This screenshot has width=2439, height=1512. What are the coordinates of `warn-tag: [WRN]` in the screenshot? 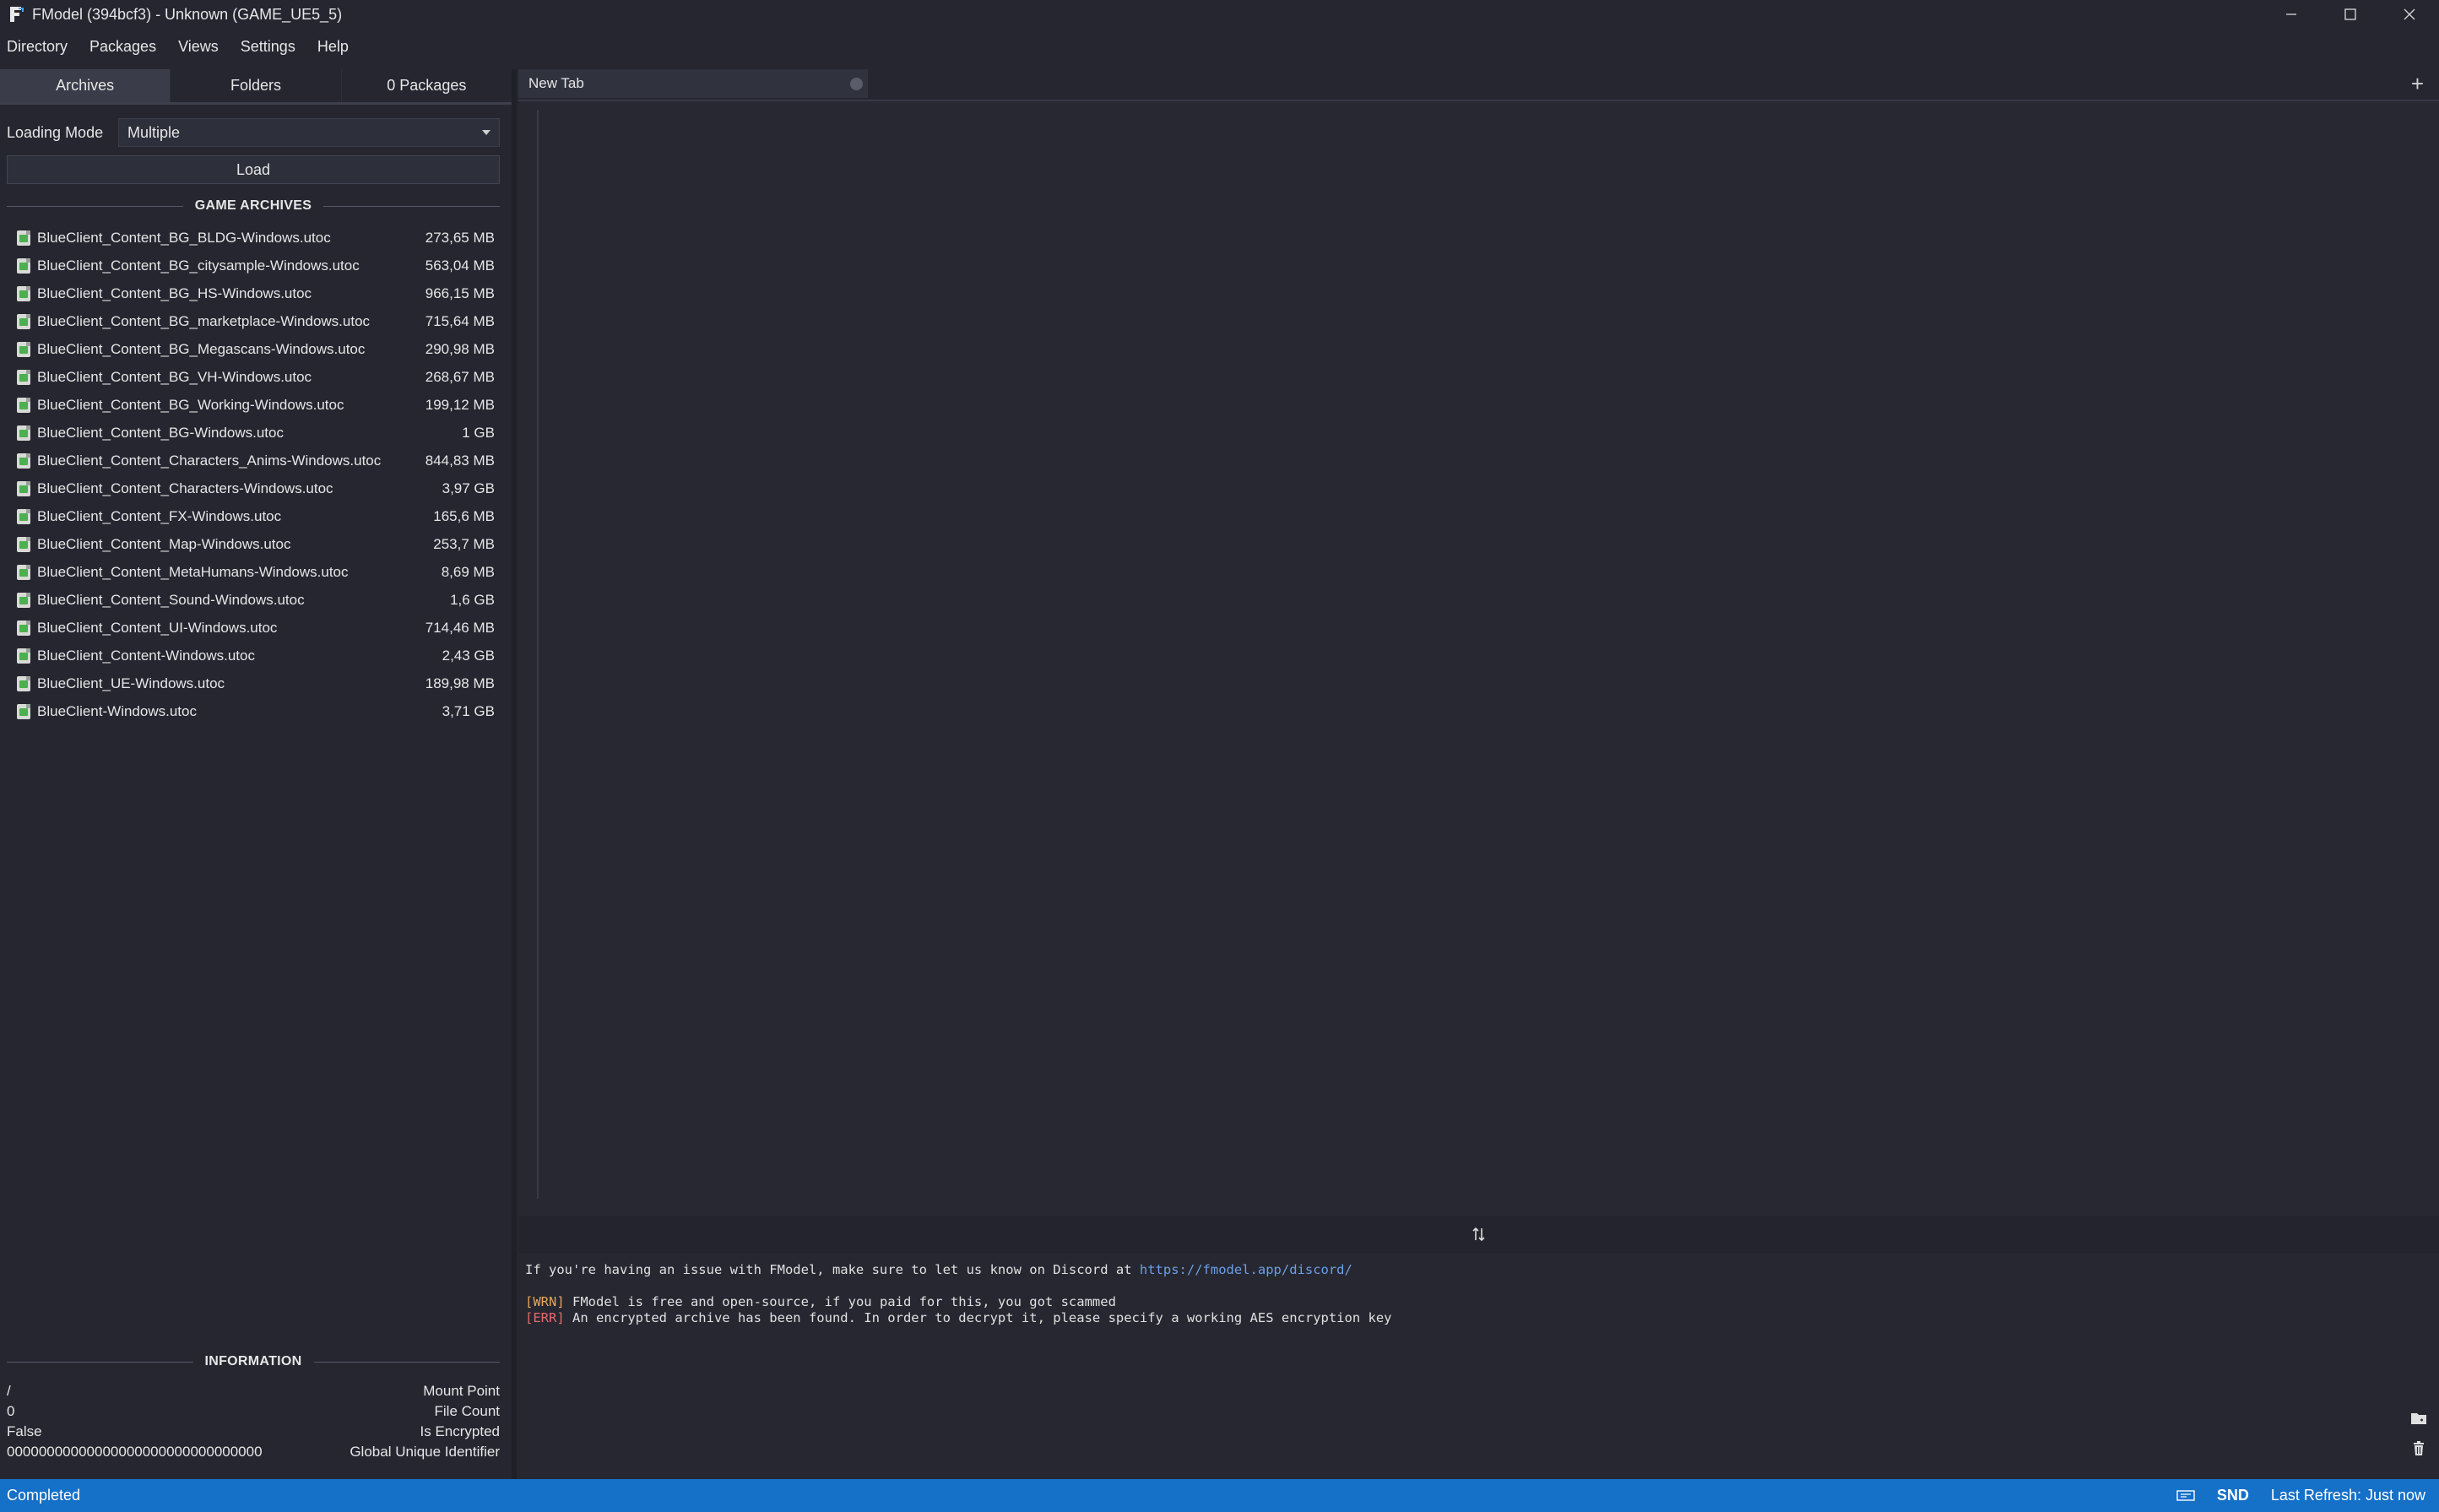 It's located at (545, 1301).